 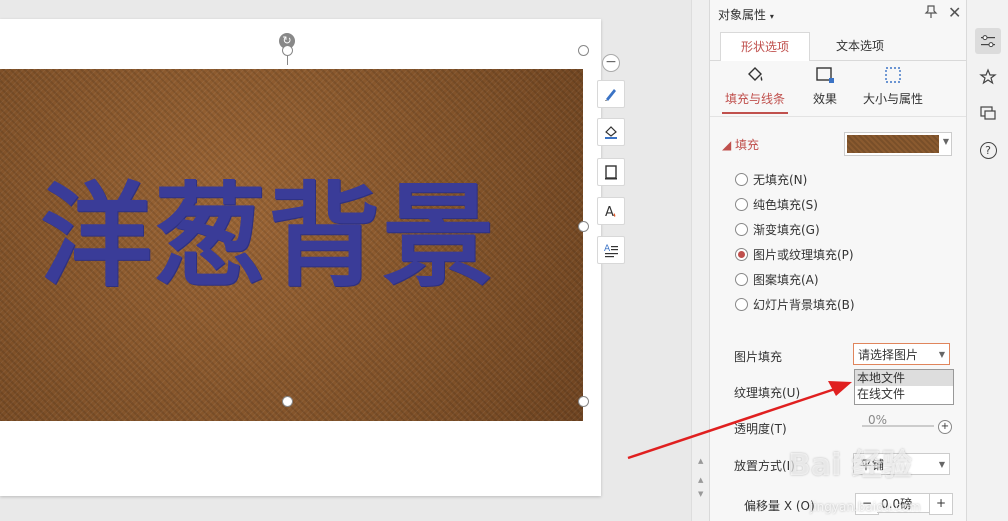 I want to click on dropdown-item-online-file: 在线文件, so click(x=904, y=394).